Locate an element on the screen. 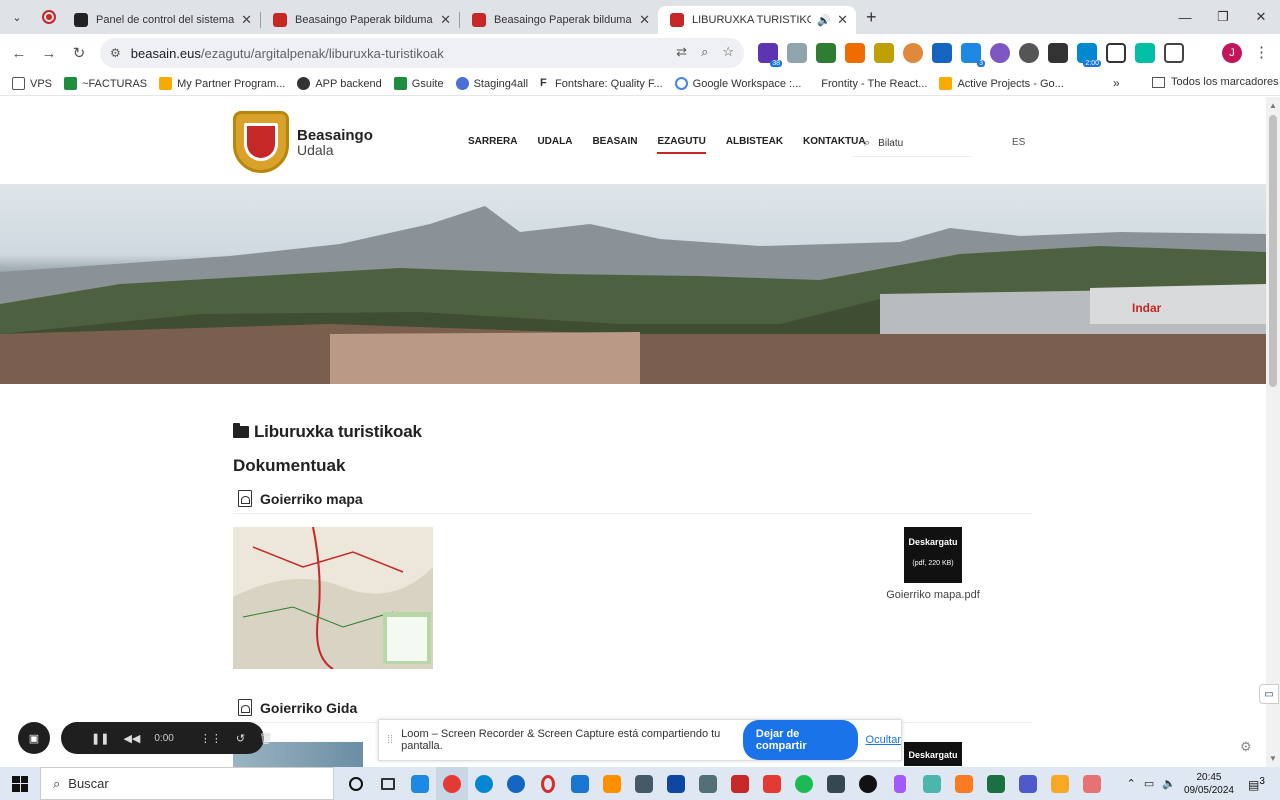 This screenshot has width=1280, height=800. close-window-button: ✕ is located at coordinates (1261, 17).